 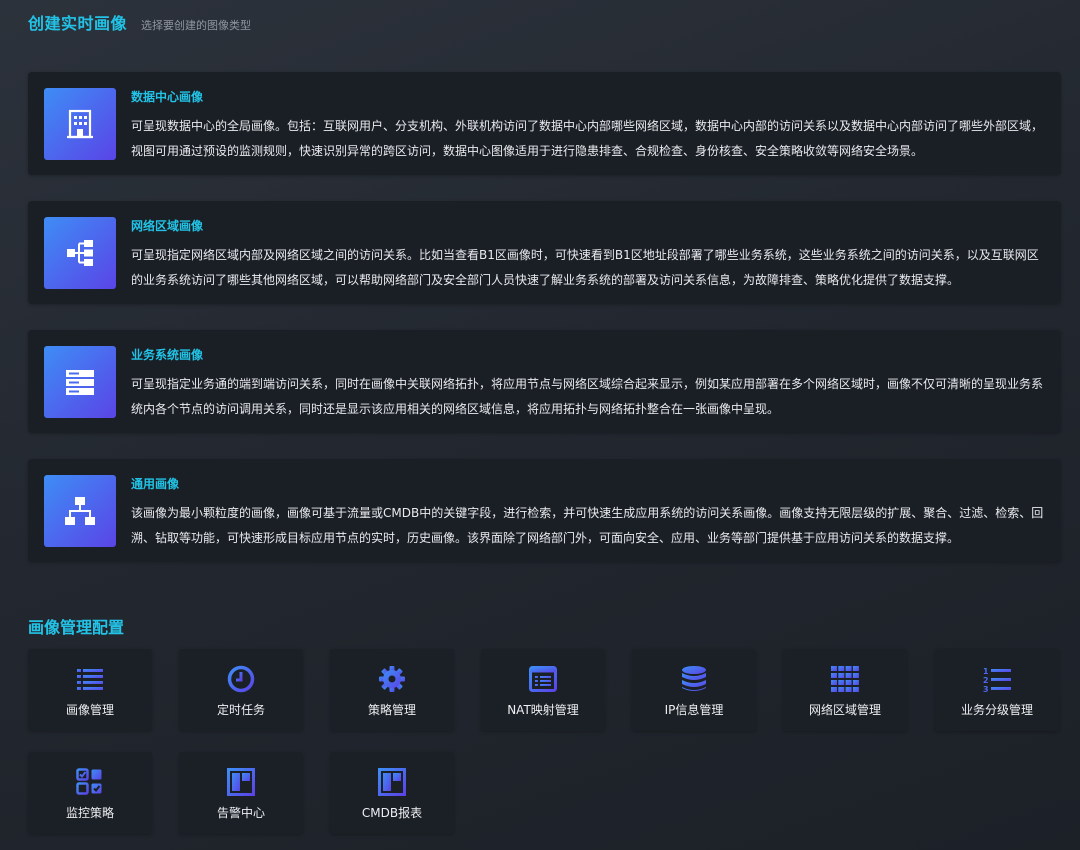 I want to click on tile-portrait-management: 画像管理, so click(x=90, y=690).